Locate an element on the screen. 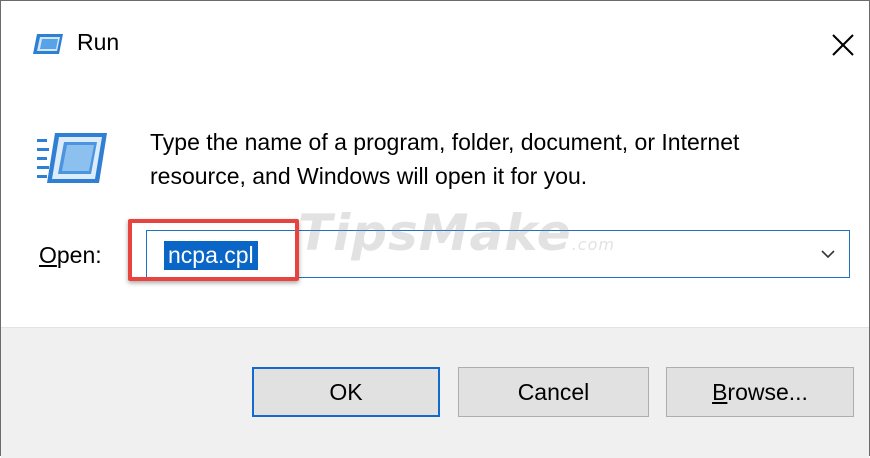 The width and height of the screenshot is (870, 458). run-program-icon is located at coordinates (72, 158).